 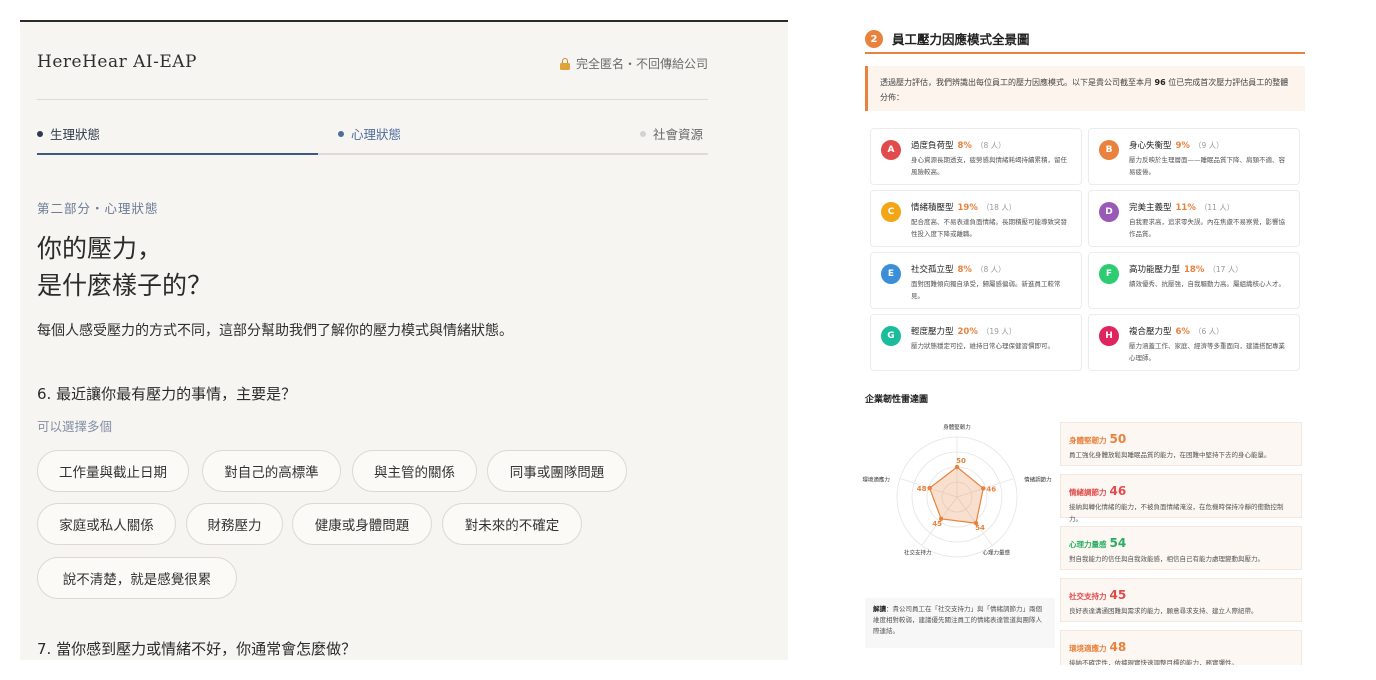 I want to click on option-chip: 說不清楚，就是感覺很累, so click(x=137, y=578).